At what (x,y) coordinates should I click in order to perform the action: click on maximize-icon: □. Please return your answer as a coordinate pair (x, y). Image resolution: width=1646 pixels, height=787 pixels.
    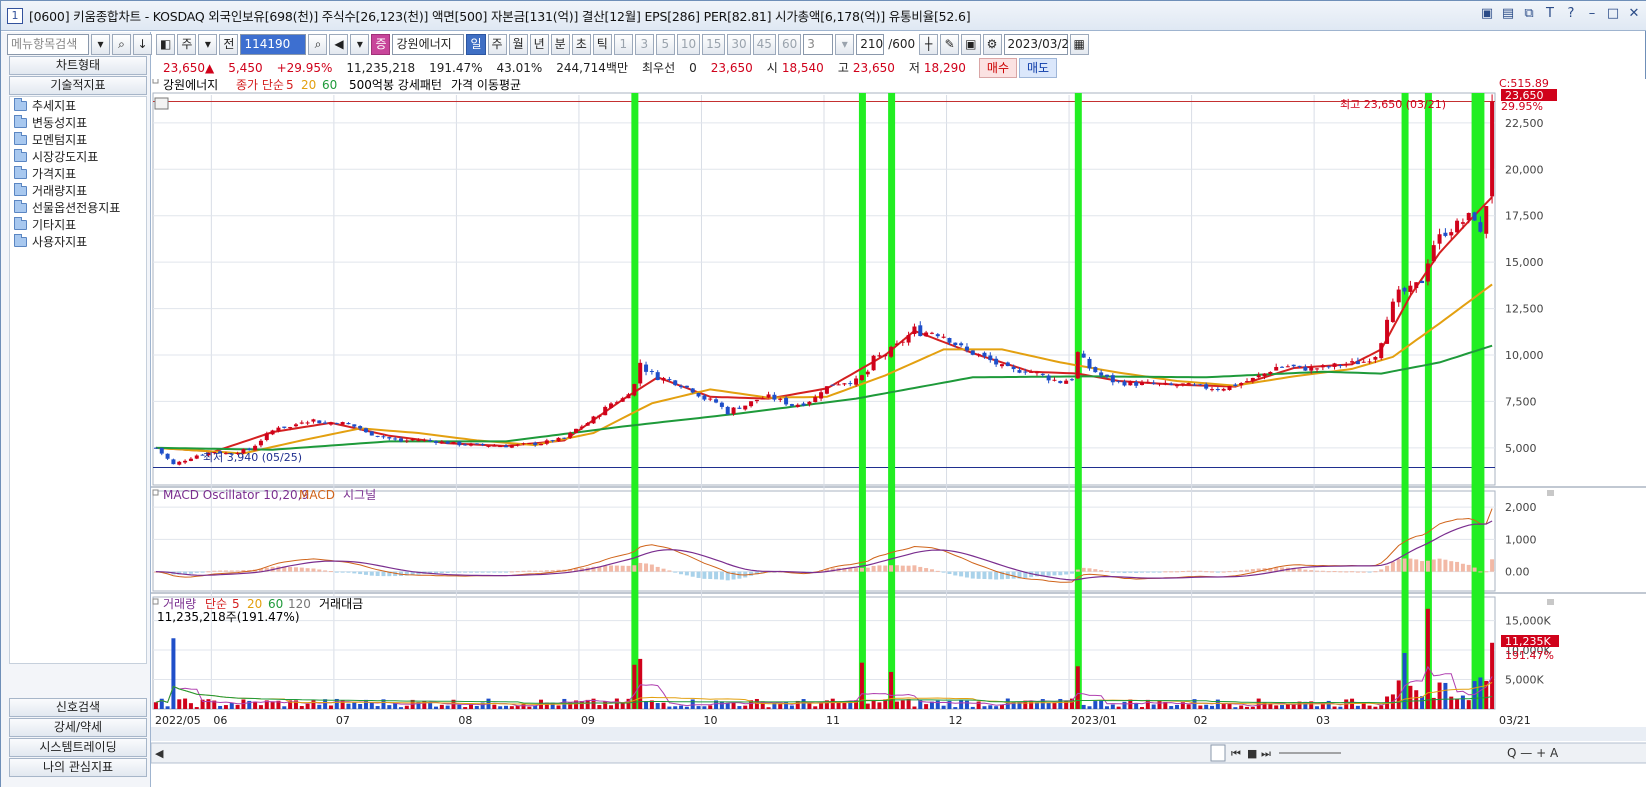
    Looking at the image, I should click on (1613, 14).